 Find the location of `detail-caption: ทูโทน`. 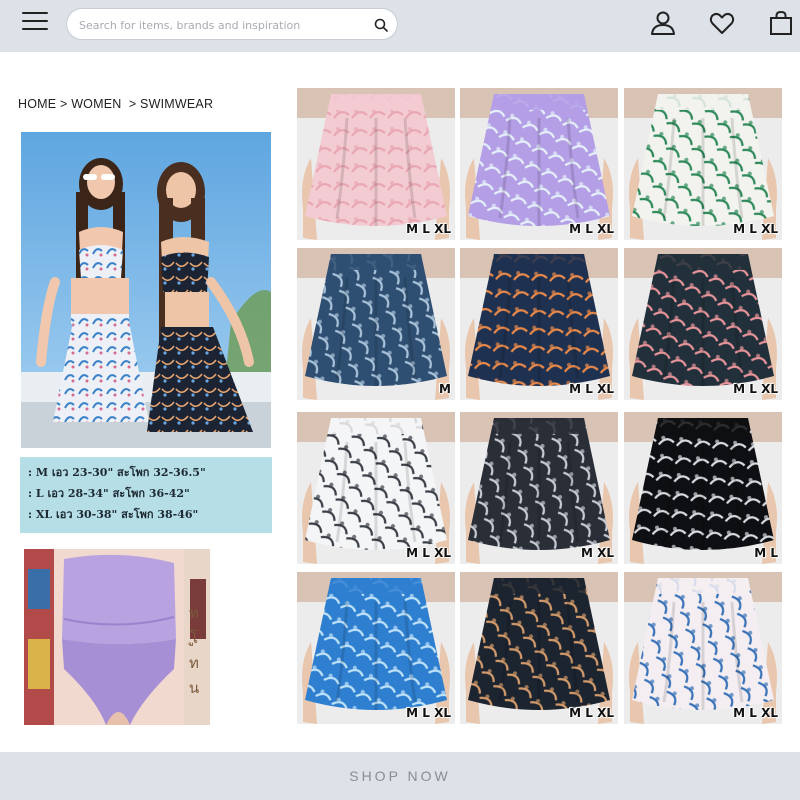

detail-caption: ทูโทน is located at coordinates (194, 651).